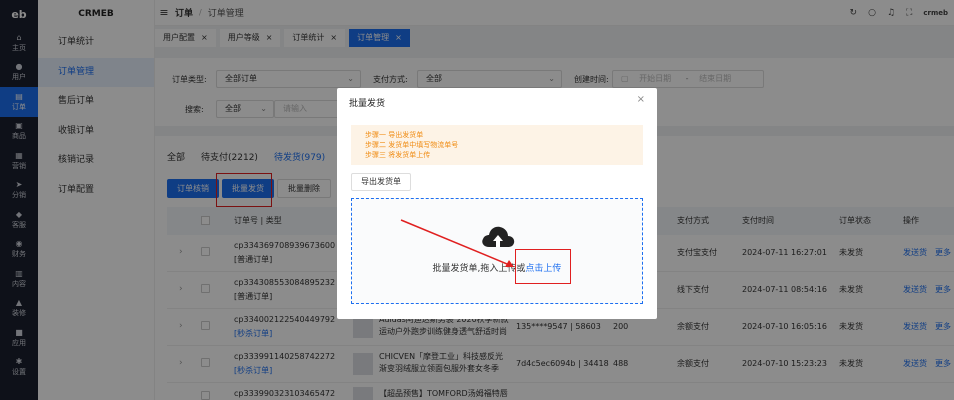 This screenshot has width=954, height=400. Describe the element at coordinates (543, 266) in the screenshot. I see `highlight-box` at that location.